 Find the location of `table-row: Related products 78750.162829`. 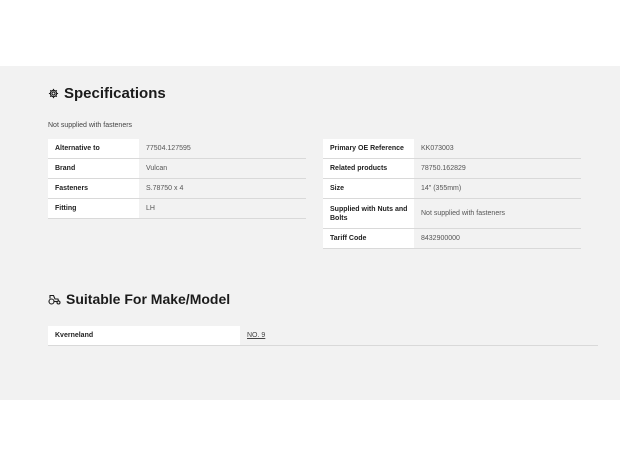

table-row: Related products 78750.162829 is located at coordinates (452, 168).